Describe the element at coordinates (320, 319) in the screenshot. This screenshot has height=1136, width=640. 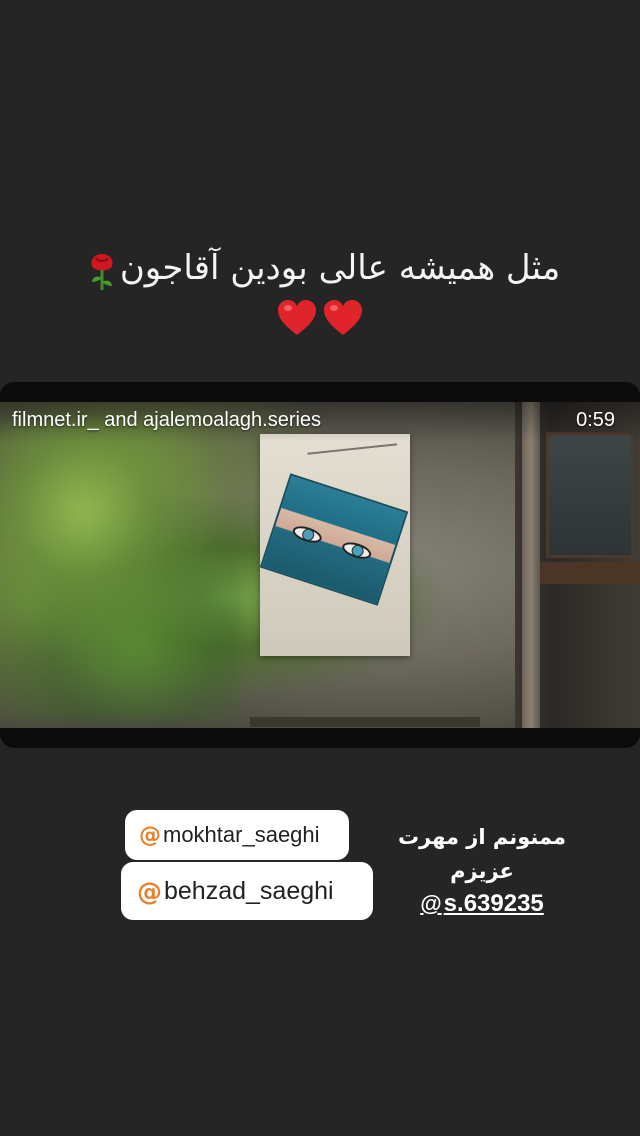
I see `hearts-row` at that location.